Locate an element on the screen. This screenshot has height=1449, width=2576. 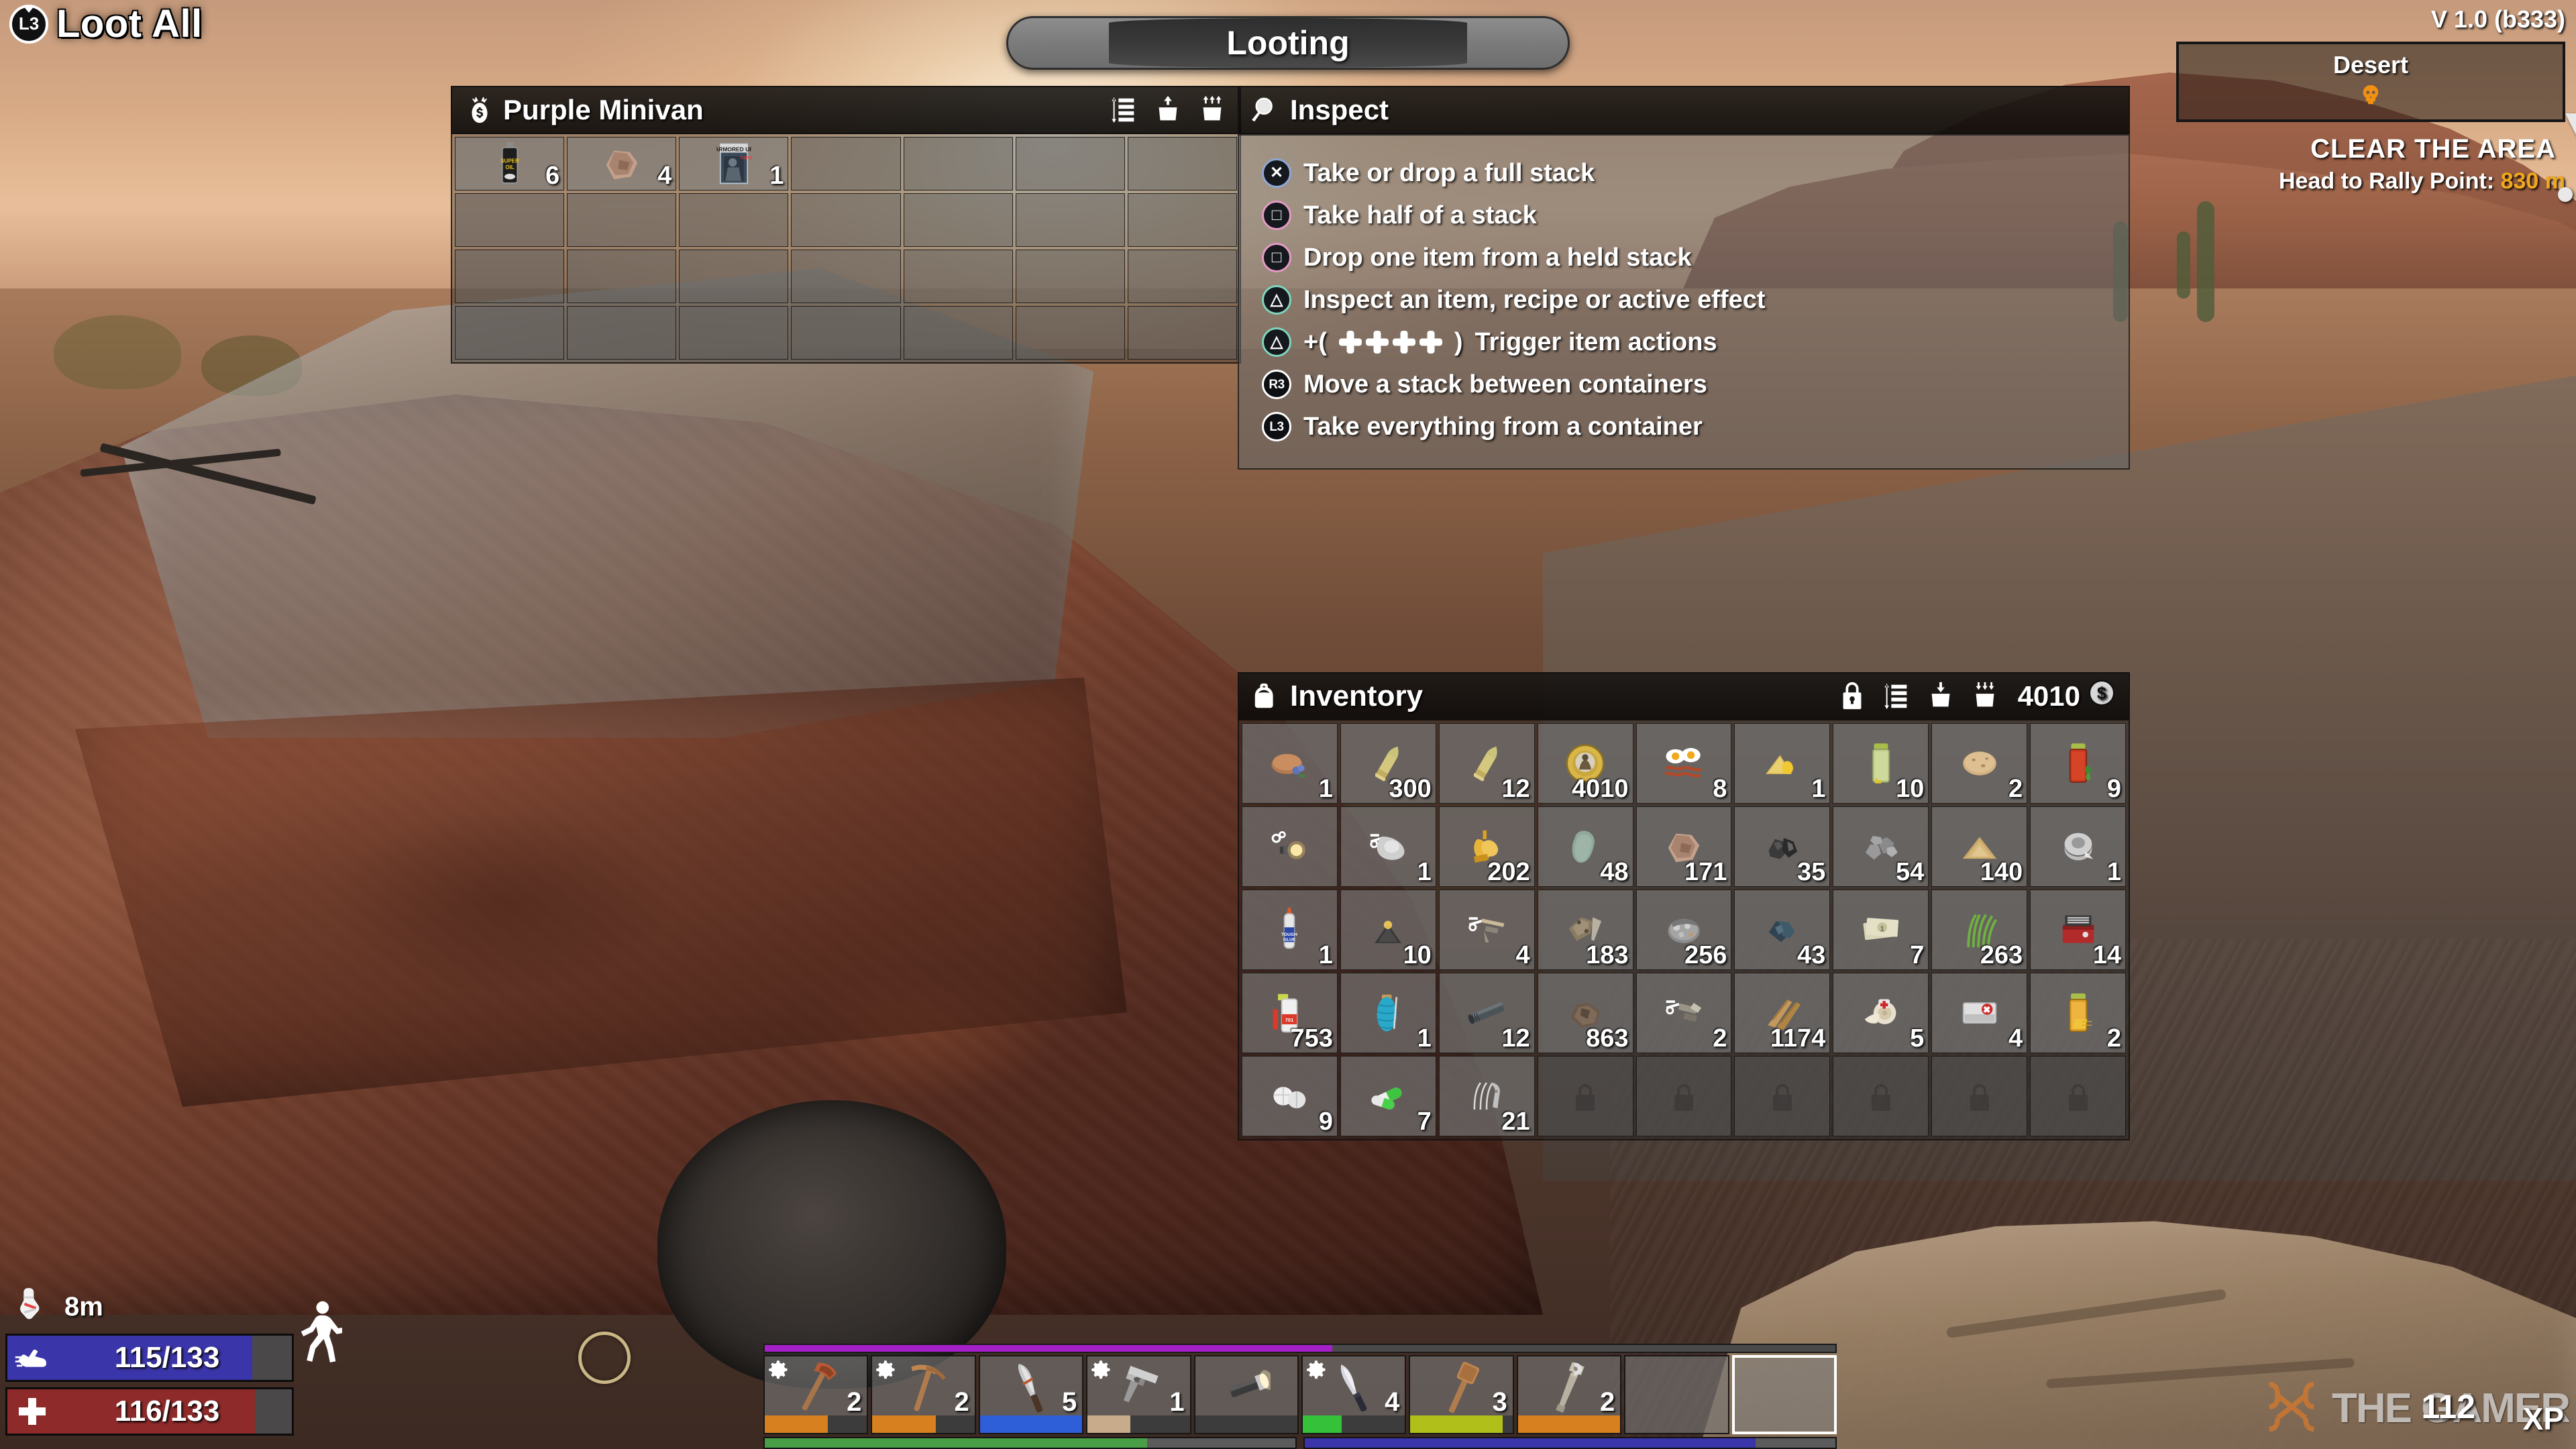
inventory-slot-filled: 140 is located at coordinates (1979, 846).